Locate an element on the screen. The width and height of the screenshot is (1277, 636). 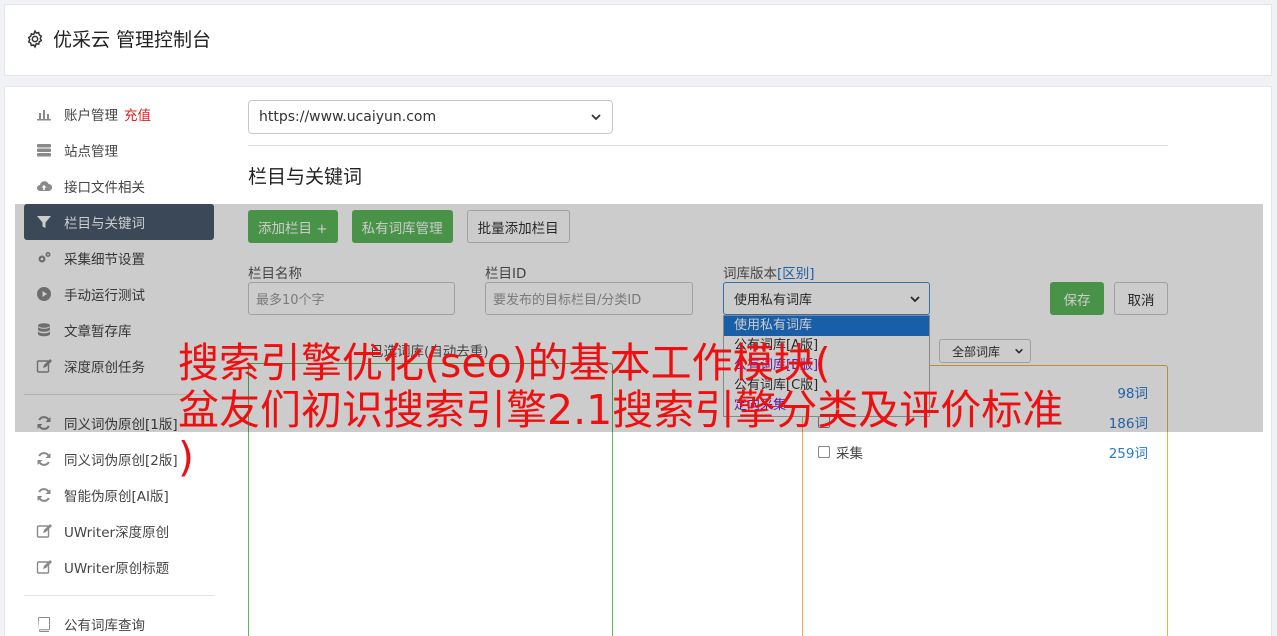
lib-count: 98词 is located at coordinates (1132, 394).